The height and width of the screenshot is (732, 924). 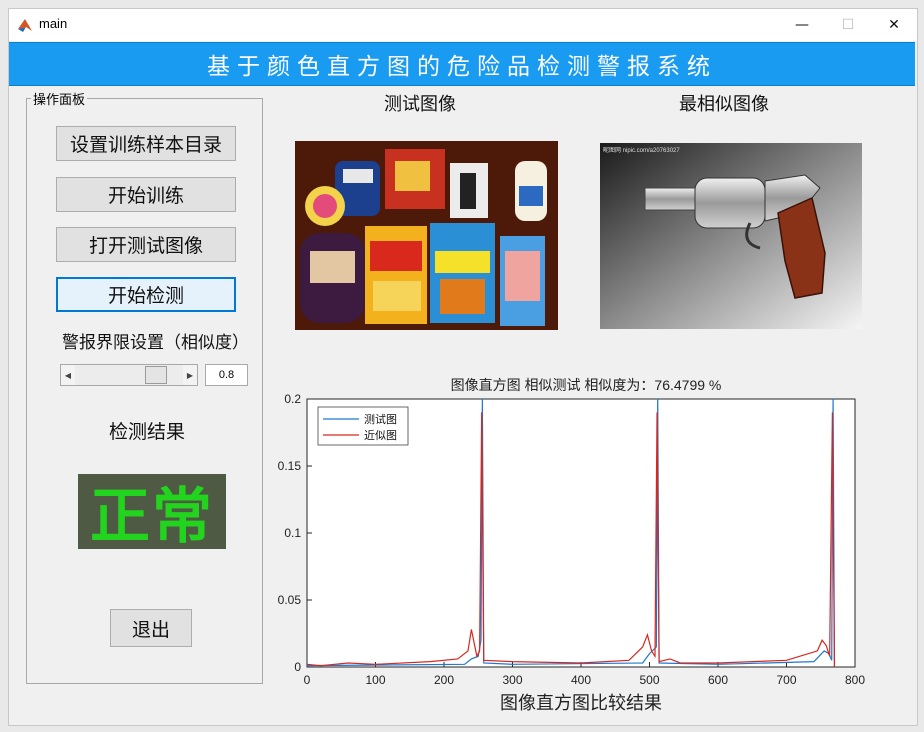 I want to click on start-detection-button: 开始检测, so click(x=146, y=294).